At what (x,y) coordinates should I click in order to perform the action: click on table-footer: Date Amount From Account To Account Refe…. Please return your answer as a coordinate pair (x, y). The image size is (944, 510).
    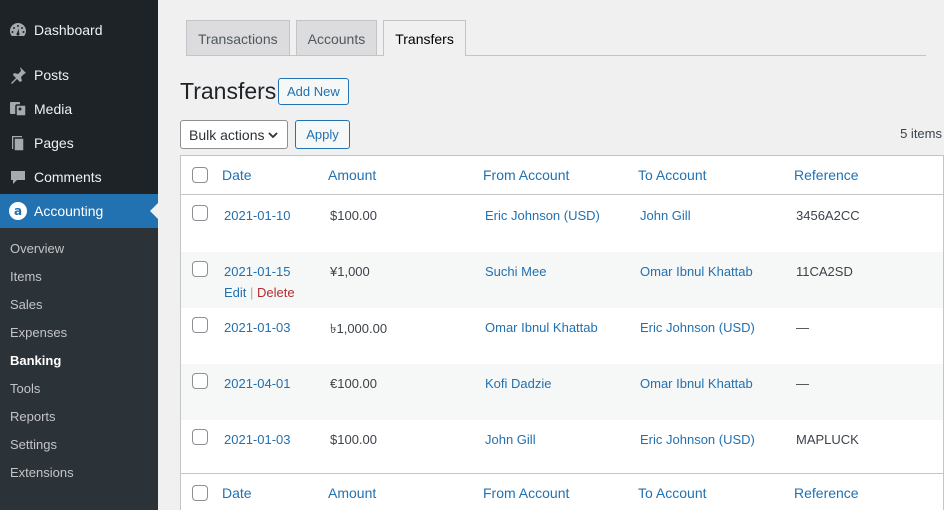
    Looking at the image, I should click on (562, 491).